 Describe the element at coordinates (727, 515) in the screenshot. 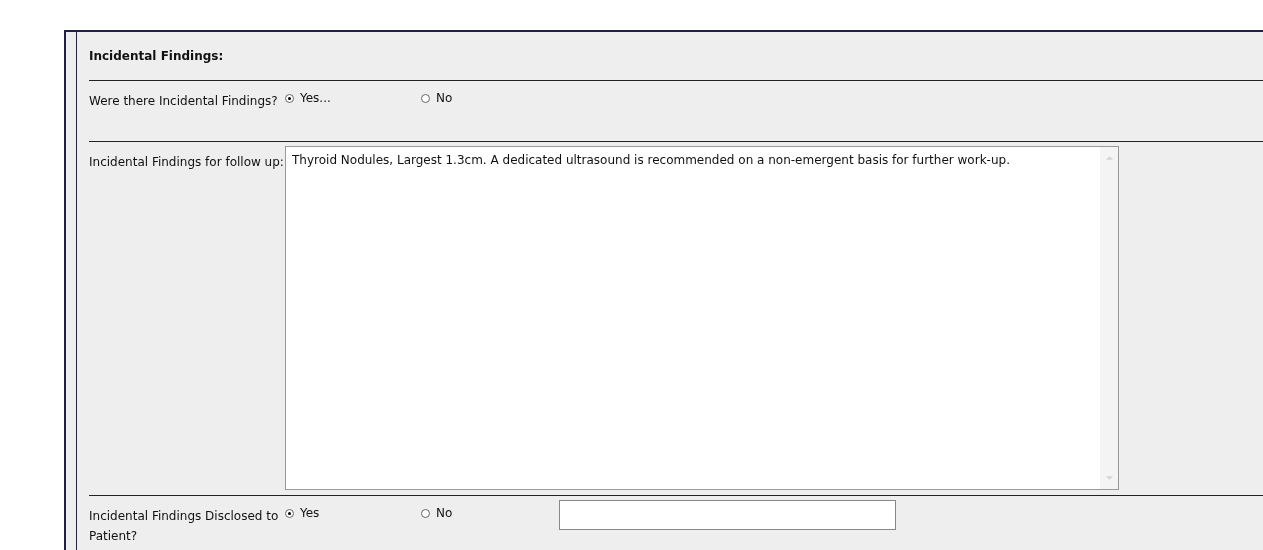

I see `text-field` at that location.